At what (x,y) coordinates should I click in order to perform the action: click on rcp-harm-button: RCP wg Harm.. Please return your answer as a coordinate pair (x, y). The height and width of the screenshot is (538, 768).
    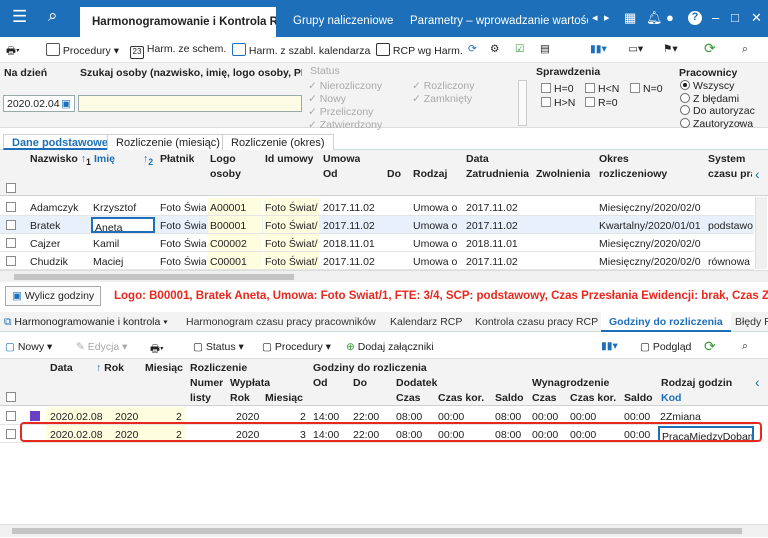
    Looking at the image, I should click on (419, 50).